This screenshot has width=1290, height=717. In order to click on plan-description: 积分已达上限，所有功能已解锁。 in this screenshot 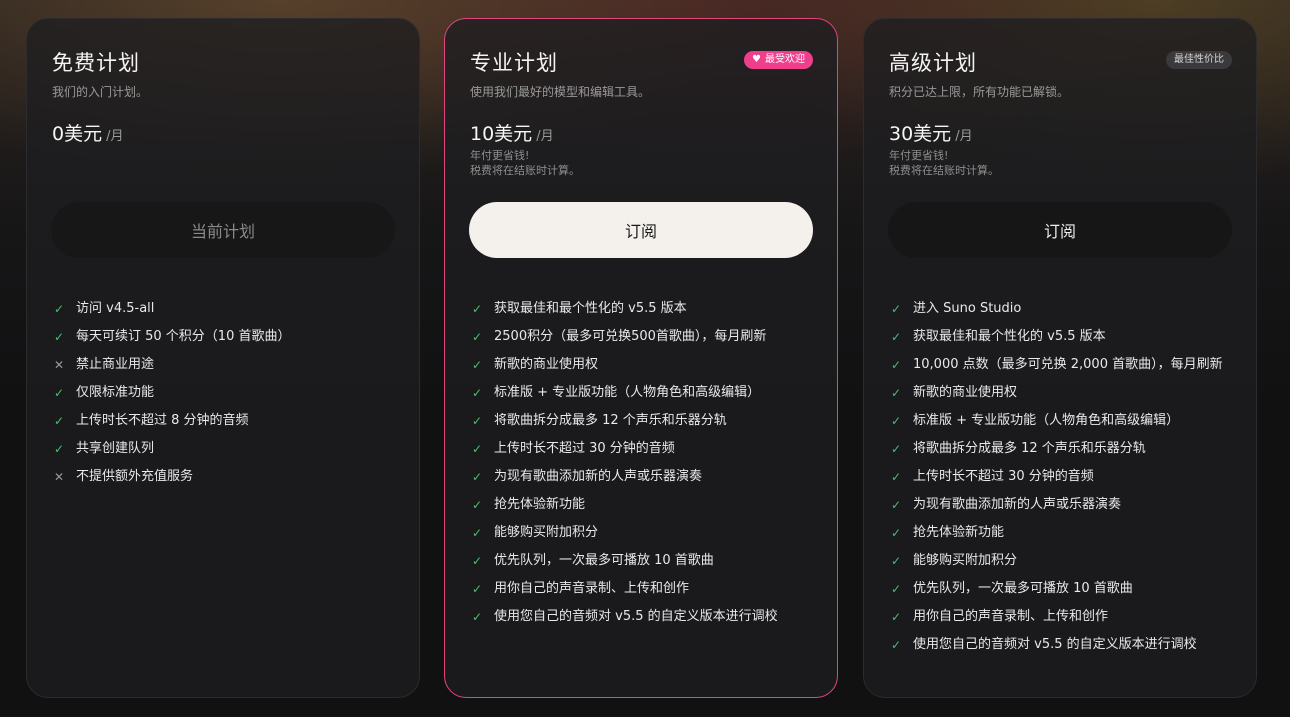, I will do `click(979, 92)`.